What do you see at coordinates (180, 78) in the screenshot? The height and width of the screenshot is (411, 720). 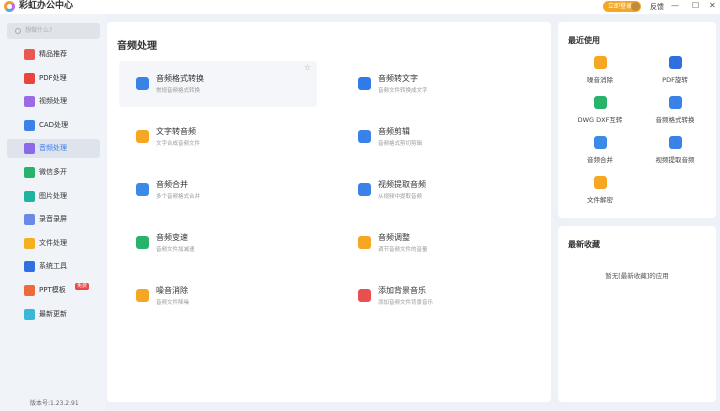 I see `tool-title: 音频格式转换` at bounding box center [180, 78].